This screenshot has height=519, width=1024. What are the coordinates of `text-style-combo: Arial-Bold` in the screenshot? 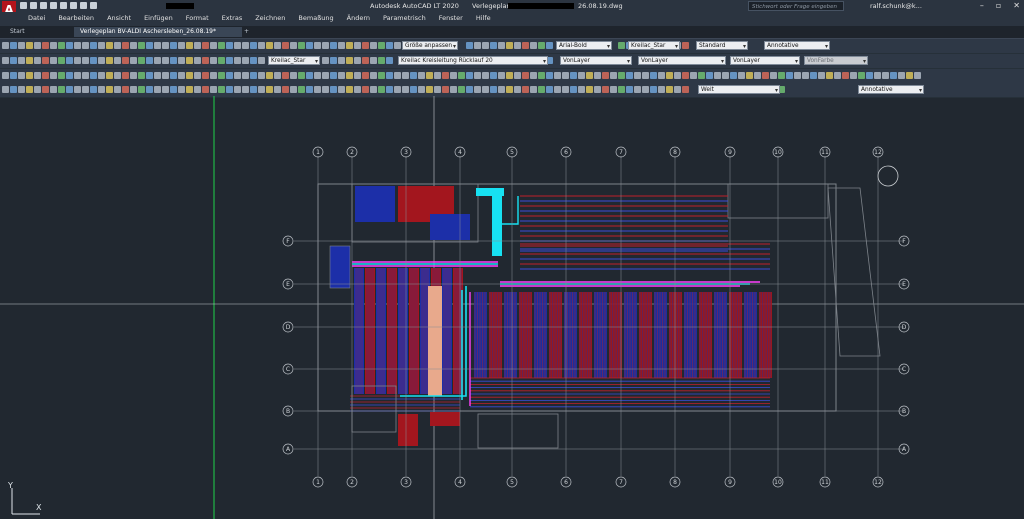 It's located at (584, 45).